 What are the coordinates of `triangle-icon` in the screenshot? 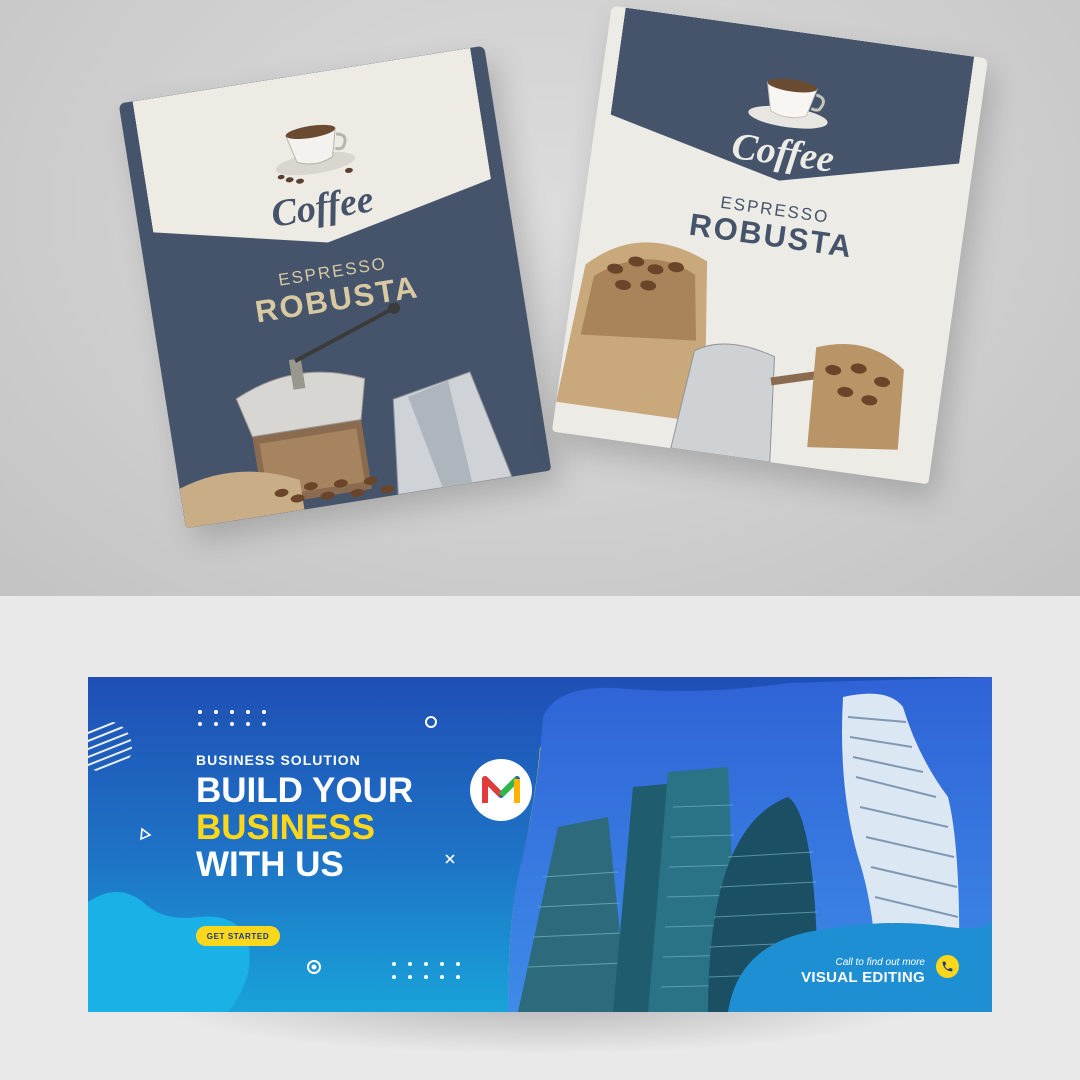 It's located at (146, 834).